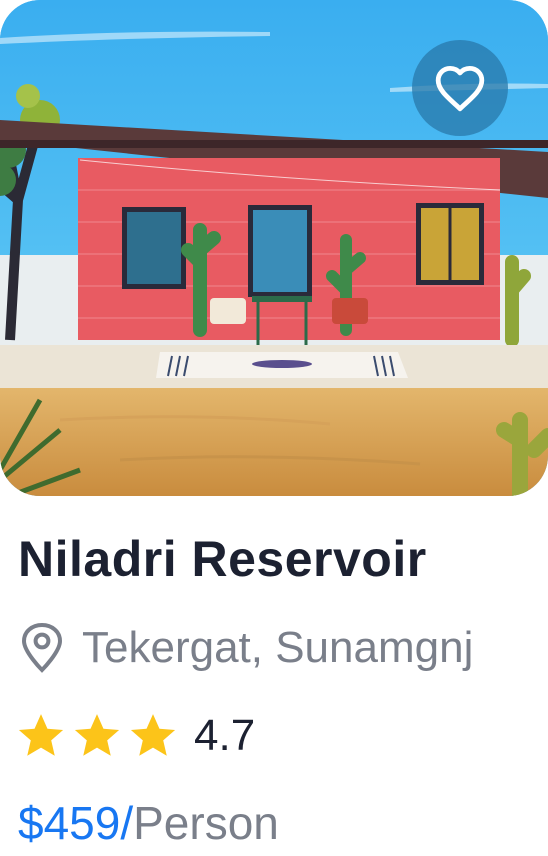 This screenshot has height=856, width=548. I want to click on location-row: Tekergat, Sunamgnj, so click(245, 648).